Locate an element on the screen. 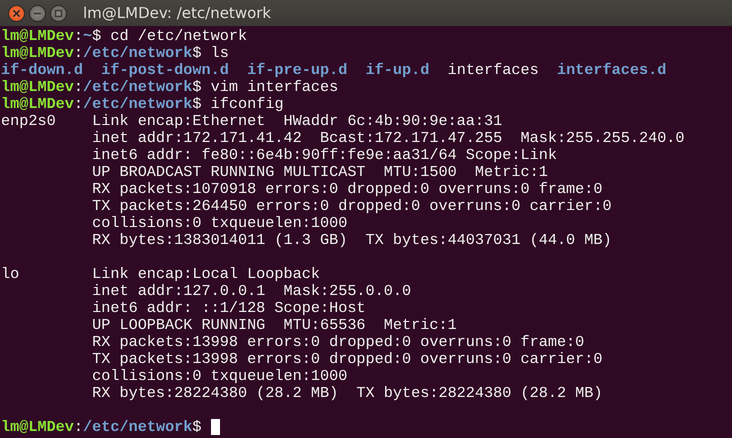 Image resolution: width=732 pixels, height=438 pixels. output-line: UP BROADCAST RUNNING MULTICAST MTU:1500 Metric:1 is located at coordinates (320, 172).